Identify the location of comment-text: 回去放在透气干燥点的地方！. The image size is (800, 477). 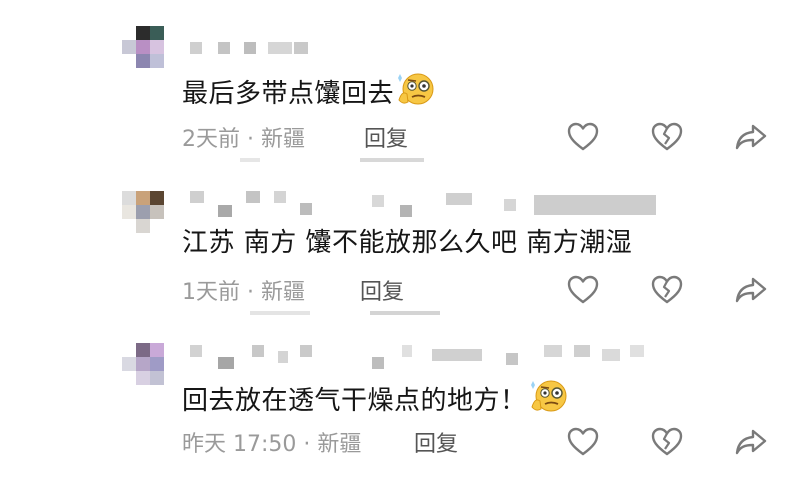
(375, 401).